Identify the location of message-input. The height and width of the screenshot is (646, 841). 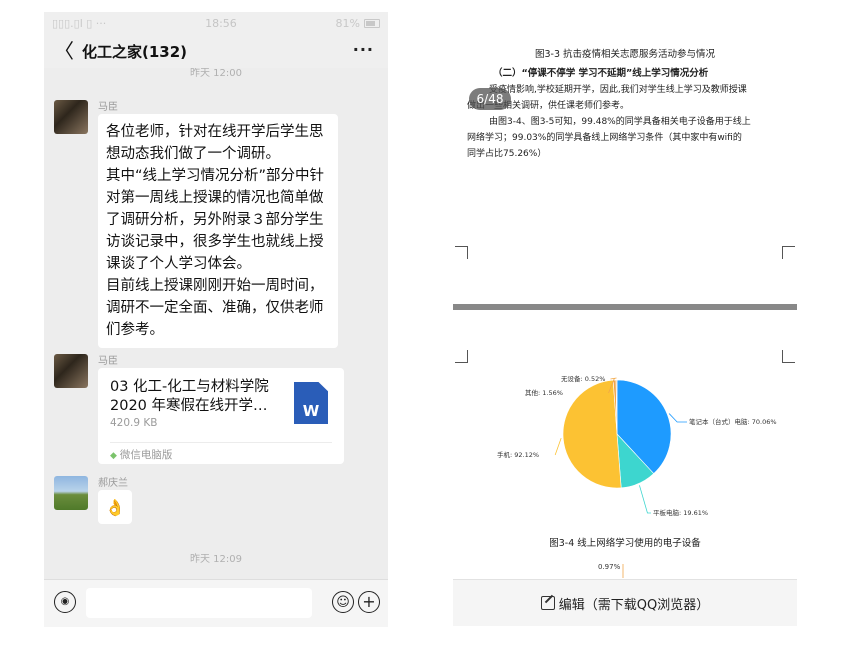
(199, 603).